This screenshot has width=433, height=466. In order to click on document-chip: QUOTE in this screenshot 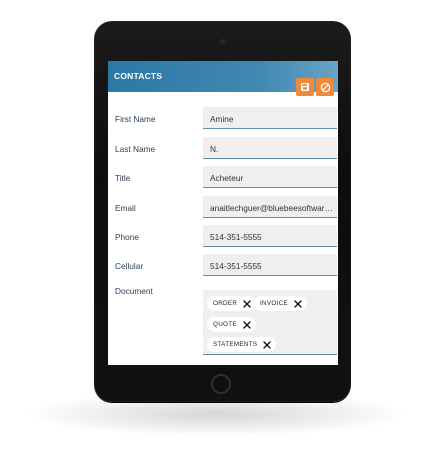, I will do `click(231, 324)`.